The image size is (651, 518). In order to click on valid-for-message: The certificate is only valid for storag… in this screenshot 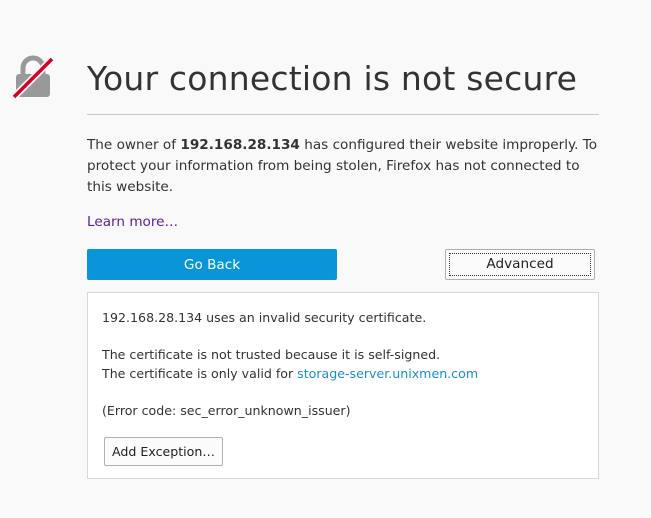, I will do `click(343, 373)`.